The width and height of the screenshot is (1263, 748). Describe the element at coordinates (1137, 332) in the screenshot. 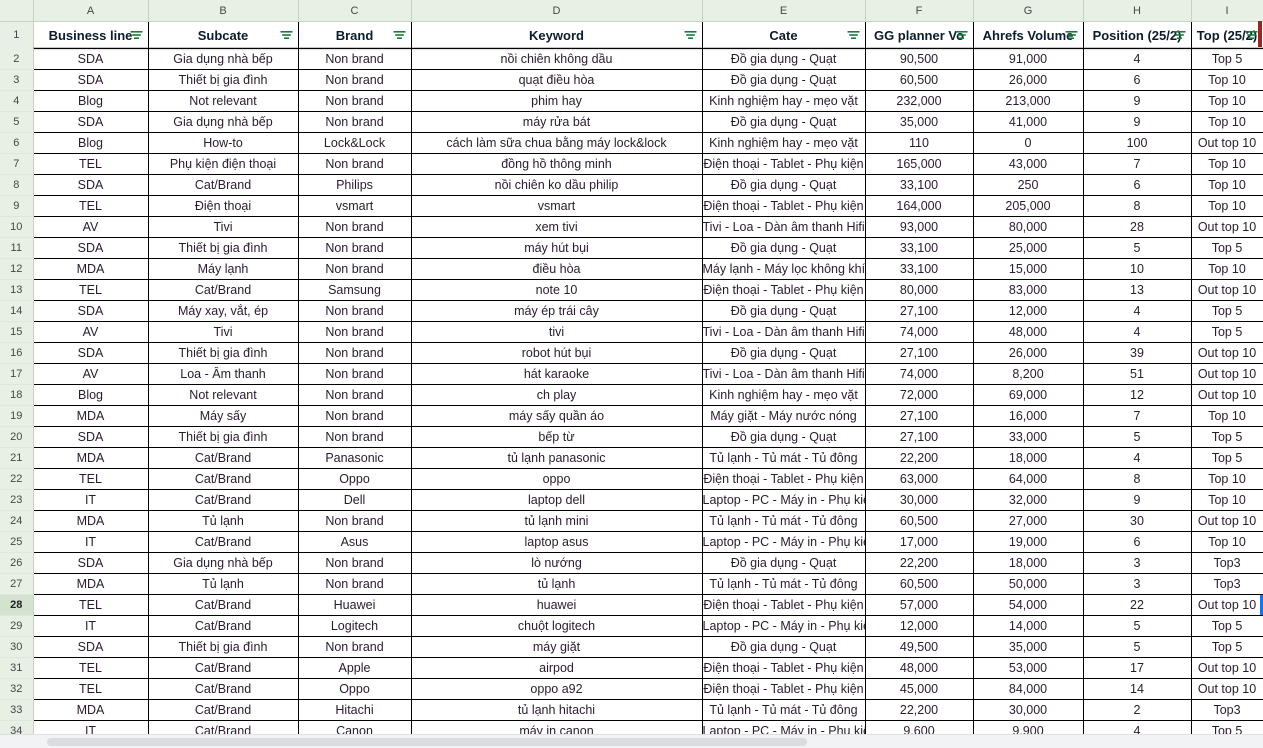

I see `cell-H15: 4` at that location.